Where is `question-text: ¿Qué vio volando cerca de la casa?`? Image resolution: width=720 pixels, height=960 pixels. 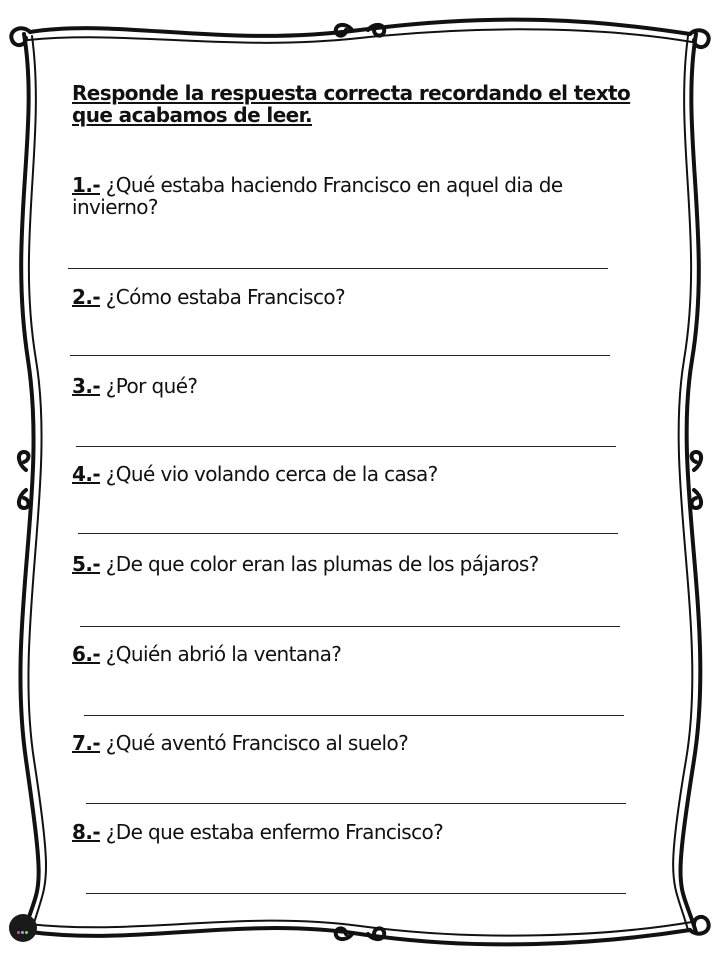
question-text: ¿Qué vio volando cerca de la casa? is located at coordinates (269, 474).